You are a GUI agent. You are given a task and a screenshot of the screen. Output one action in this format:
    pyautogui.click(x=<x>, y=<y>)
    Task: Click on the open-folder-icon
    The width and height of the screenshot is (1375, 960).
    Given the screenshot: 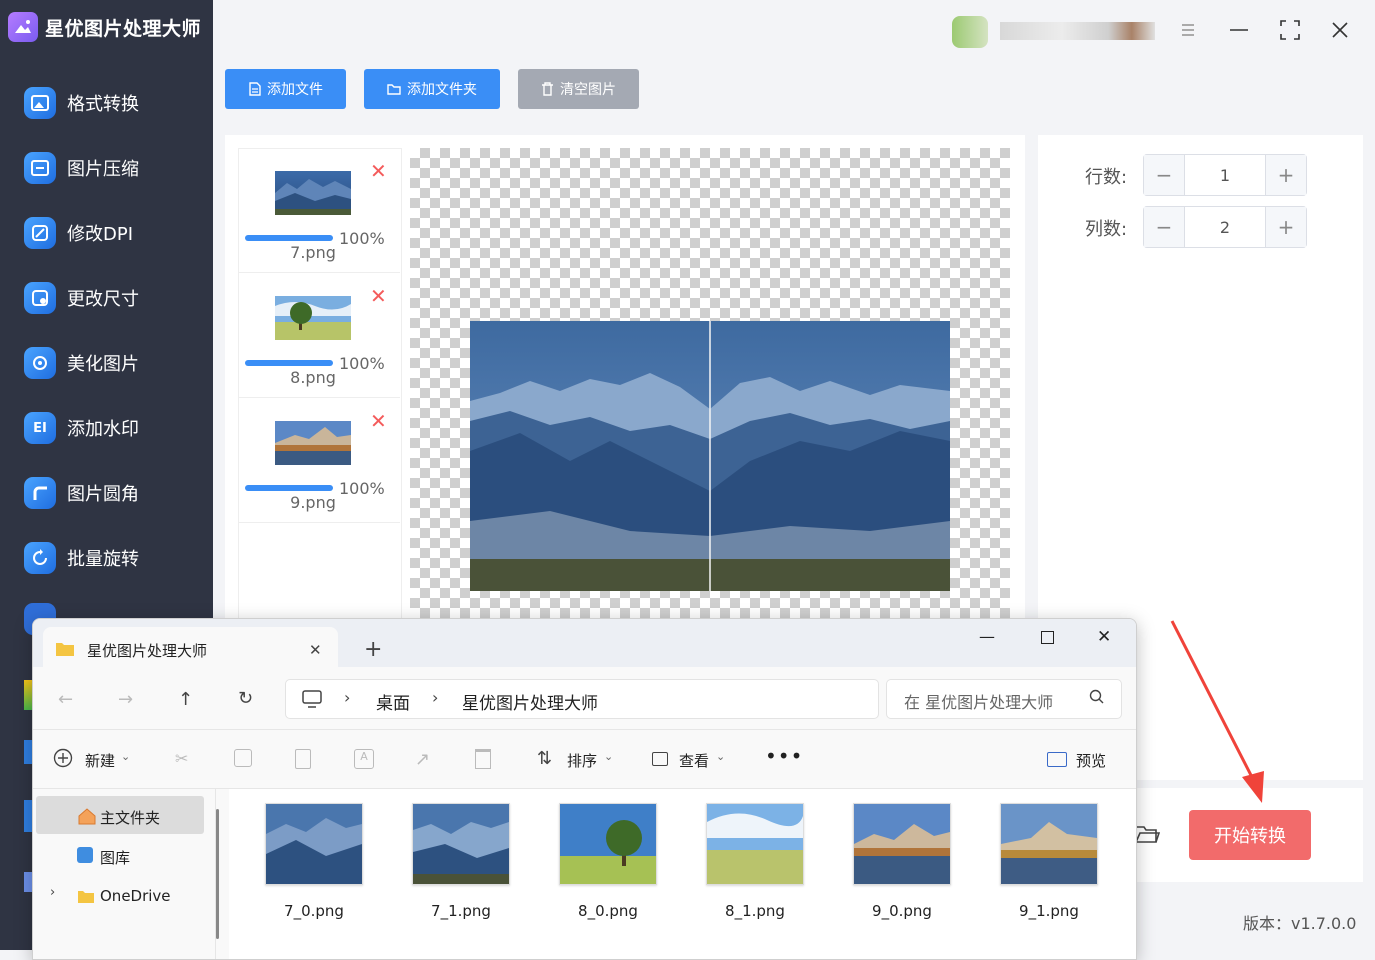 What is the action you would take?
    pyautogui.click(x=1147, y=836)
    